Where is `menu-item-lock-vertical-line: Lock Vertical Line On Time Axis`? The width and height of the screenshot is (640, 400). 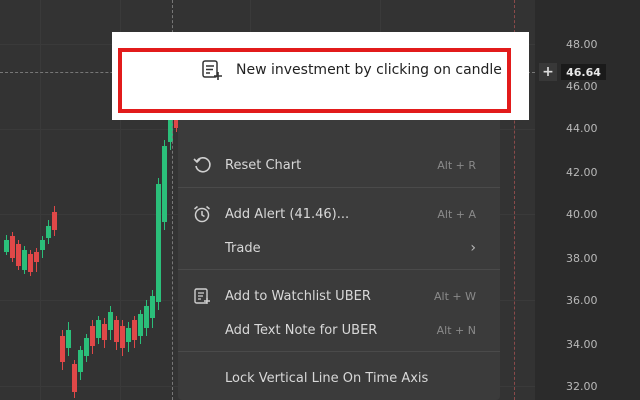 menu-item-lock-vertical-line: Lock Vertical Line On Time Axis is located at coordinates (339, 378).